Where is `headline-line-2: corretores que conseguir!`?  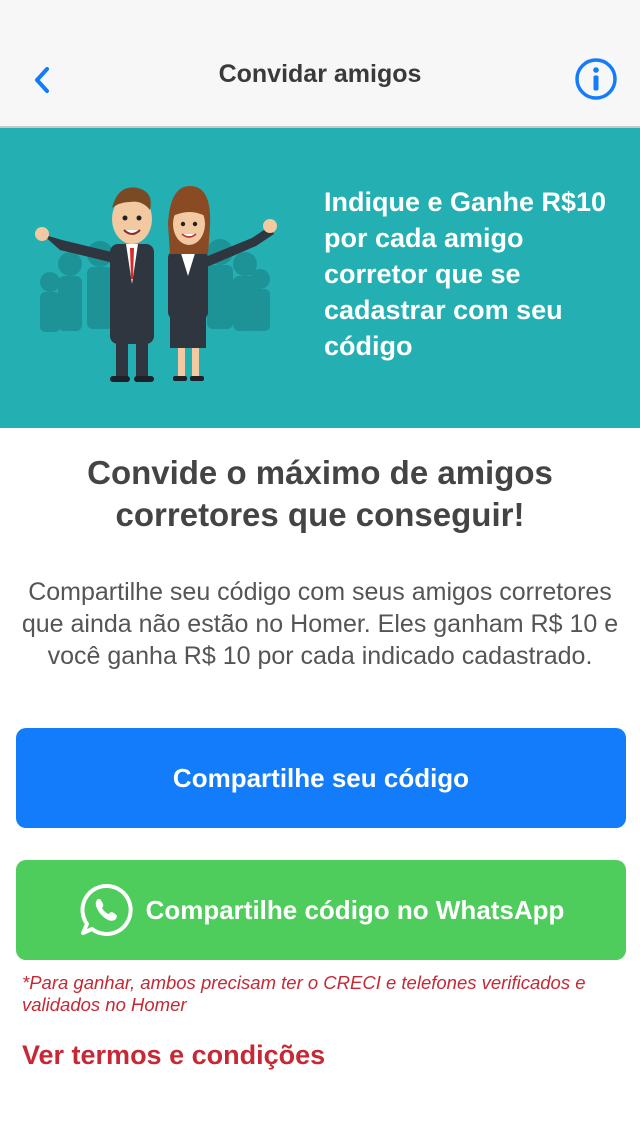 headline-line-2: corretores que conseguir! is located at coordinates (320, 514).